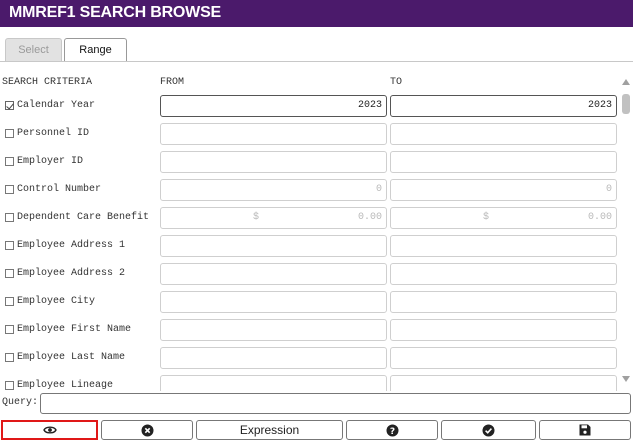  What do you see at coordinates (9, 133) in the screenshot?
I see `checkbox-personnel-id` at bounding box center [9, 133].